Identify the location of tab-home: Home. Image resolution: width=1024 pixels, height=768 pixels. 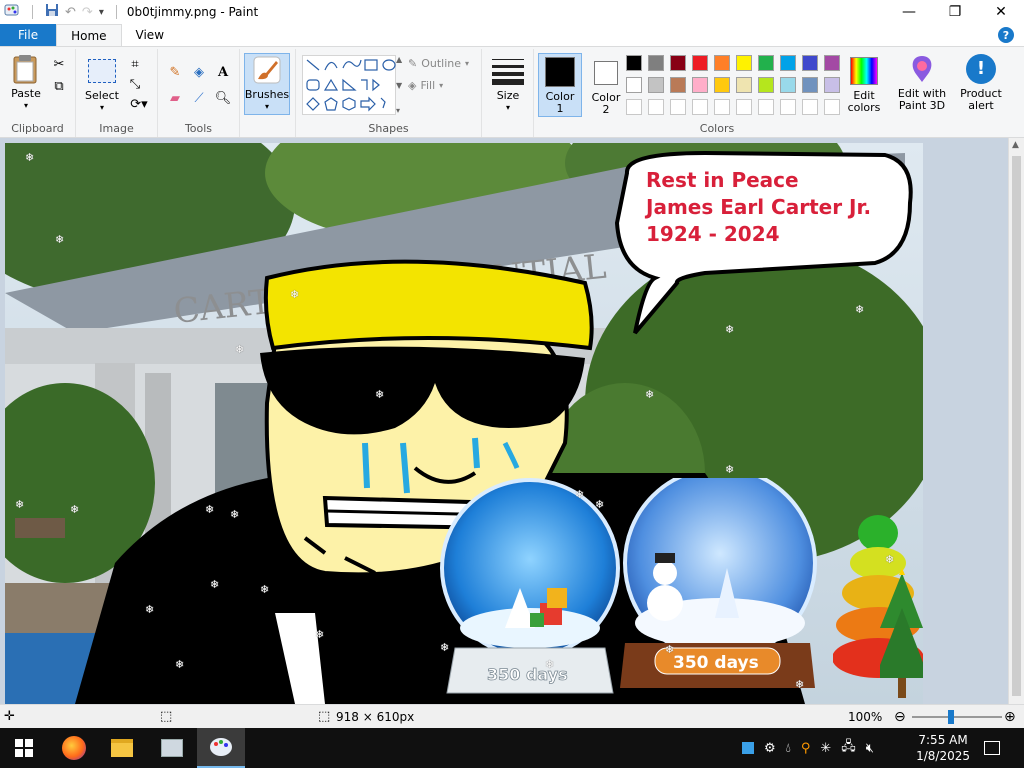
(89, 35).